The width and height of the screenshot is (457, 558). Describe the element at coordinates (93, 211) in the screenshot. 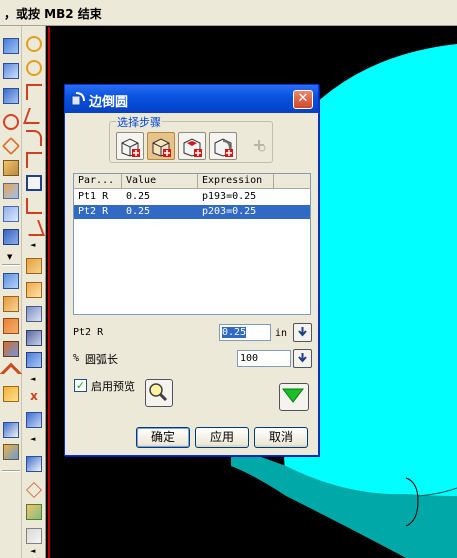

I see `cell-param: Pt2 R` at that location.